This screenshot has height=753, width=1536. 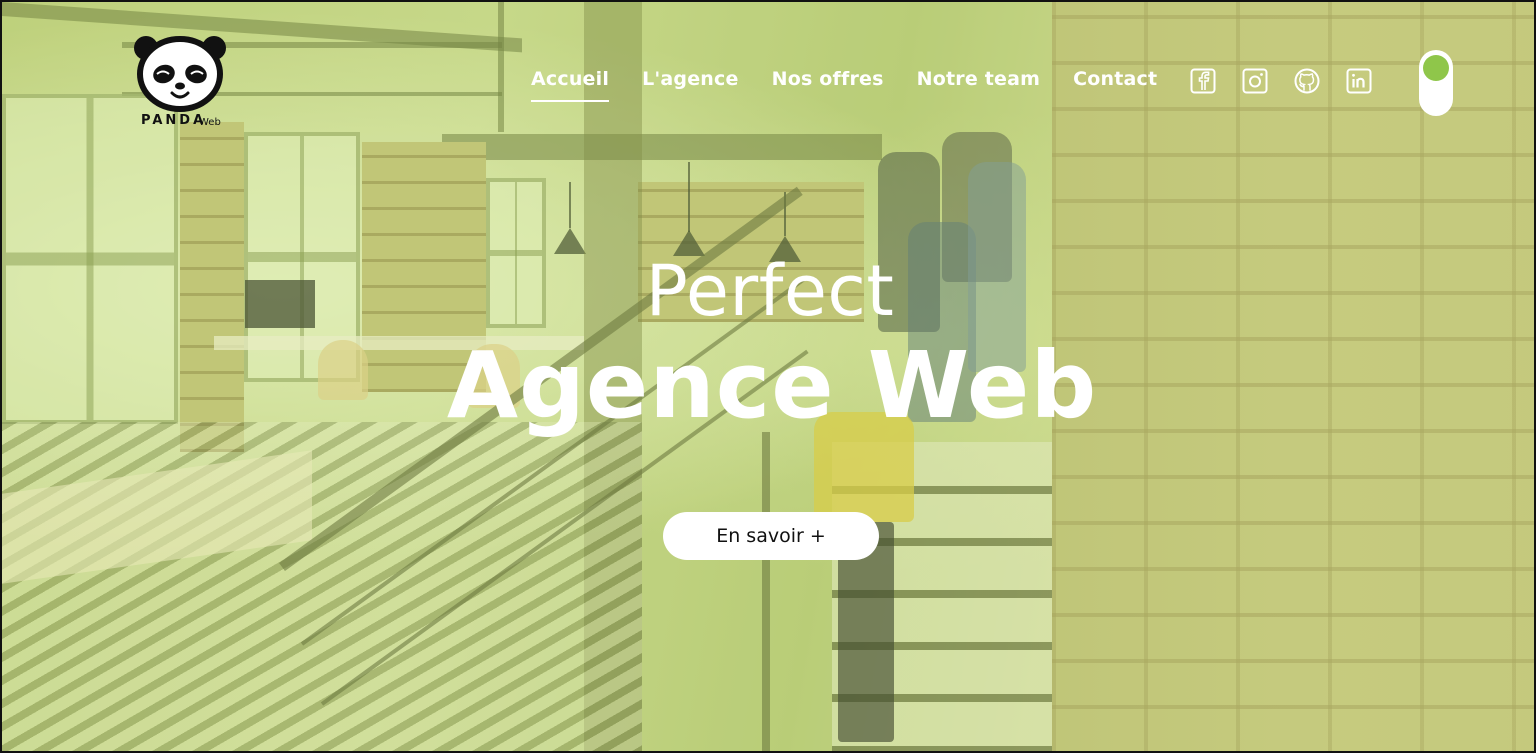 What do you see at coordinates (979, 83) in the screenshot?
I see `nav-item-notre-team: Notre team` at bounding box center [979, 83].